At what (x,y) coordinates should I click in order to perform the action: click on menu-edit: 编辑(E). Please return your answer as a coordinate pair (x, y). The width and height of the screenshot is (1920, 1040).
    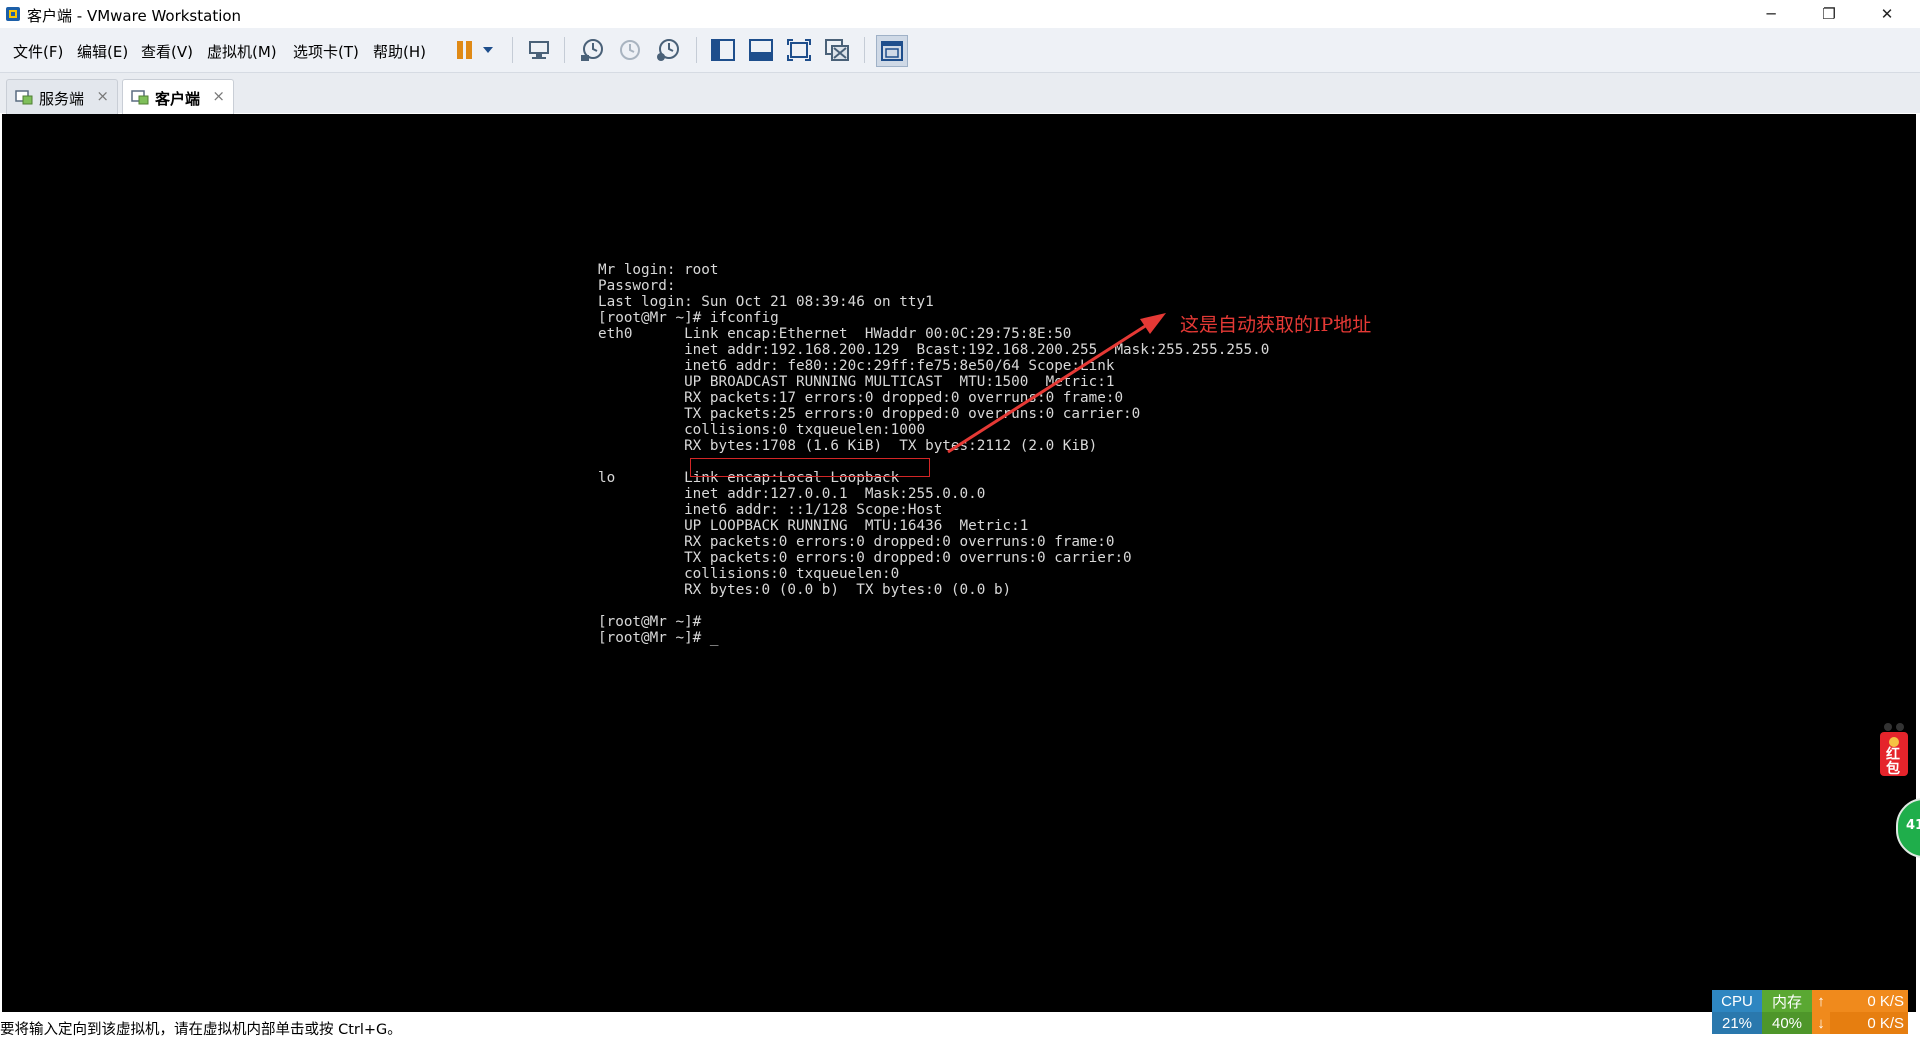
    Looking at the image, I should click on (102, 51).